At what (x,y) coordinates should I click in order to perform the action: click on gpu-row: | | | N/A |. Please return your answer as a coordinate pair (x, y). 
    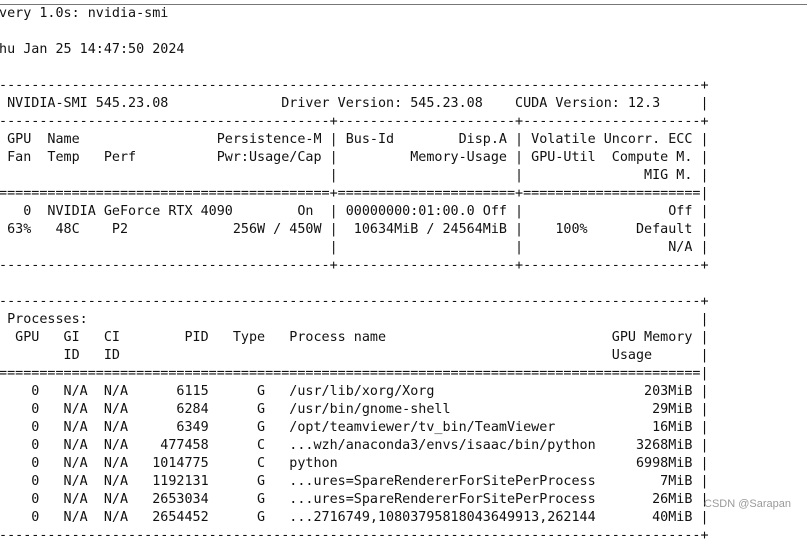
    Looking at the image, I should click on (354, 247).